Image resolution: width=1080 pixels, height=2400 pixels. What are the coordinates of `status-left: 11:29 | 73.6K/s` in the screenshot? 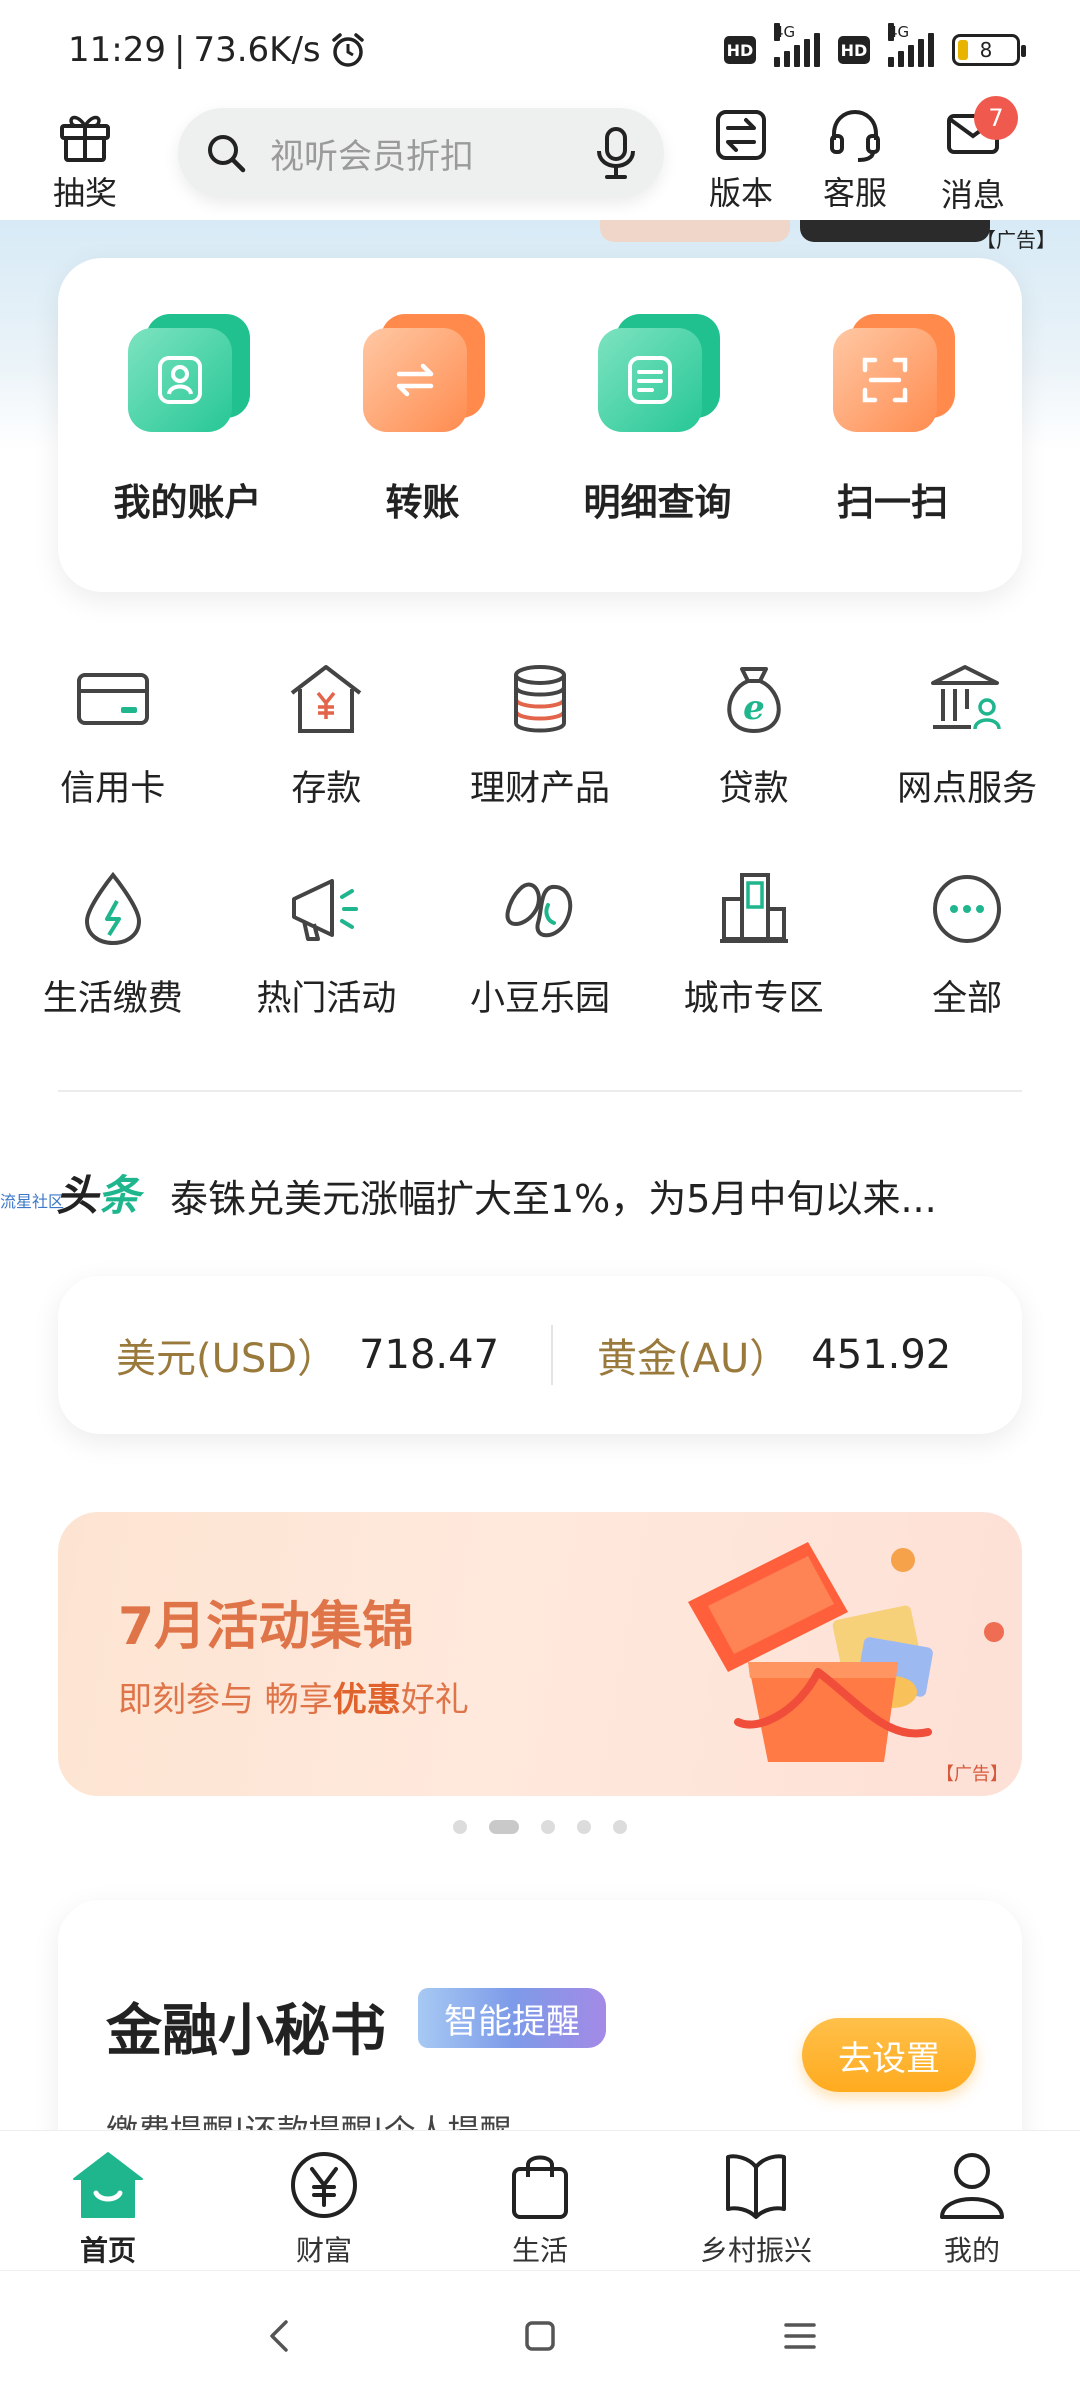 It's located at (217, 50).